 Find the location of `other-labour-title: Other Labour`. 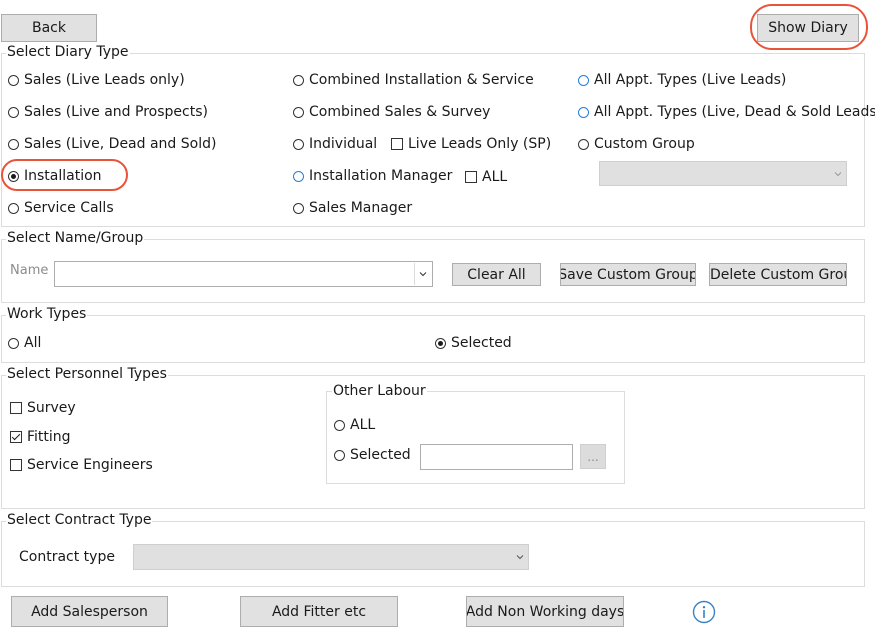

other-labour-title: Other Labour is located at coordinates (379, 391).